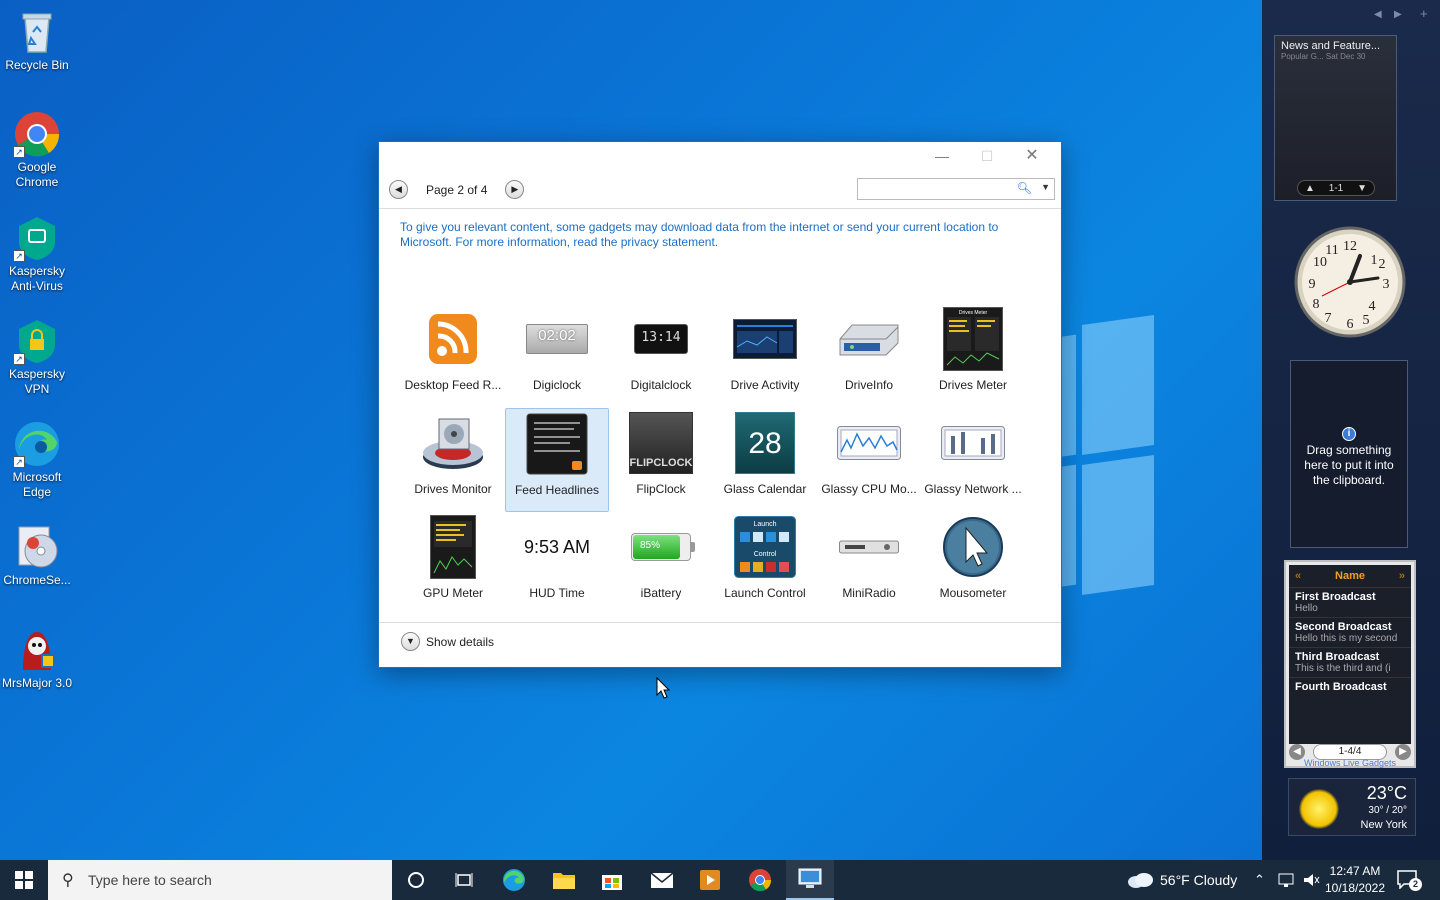 The height and width of the screenshot is (900, 1440). What do you see at coordinates (1424, 13) in the screenshot?
I see `add-gadget-icon: +` at bounding box center [1424, 13].